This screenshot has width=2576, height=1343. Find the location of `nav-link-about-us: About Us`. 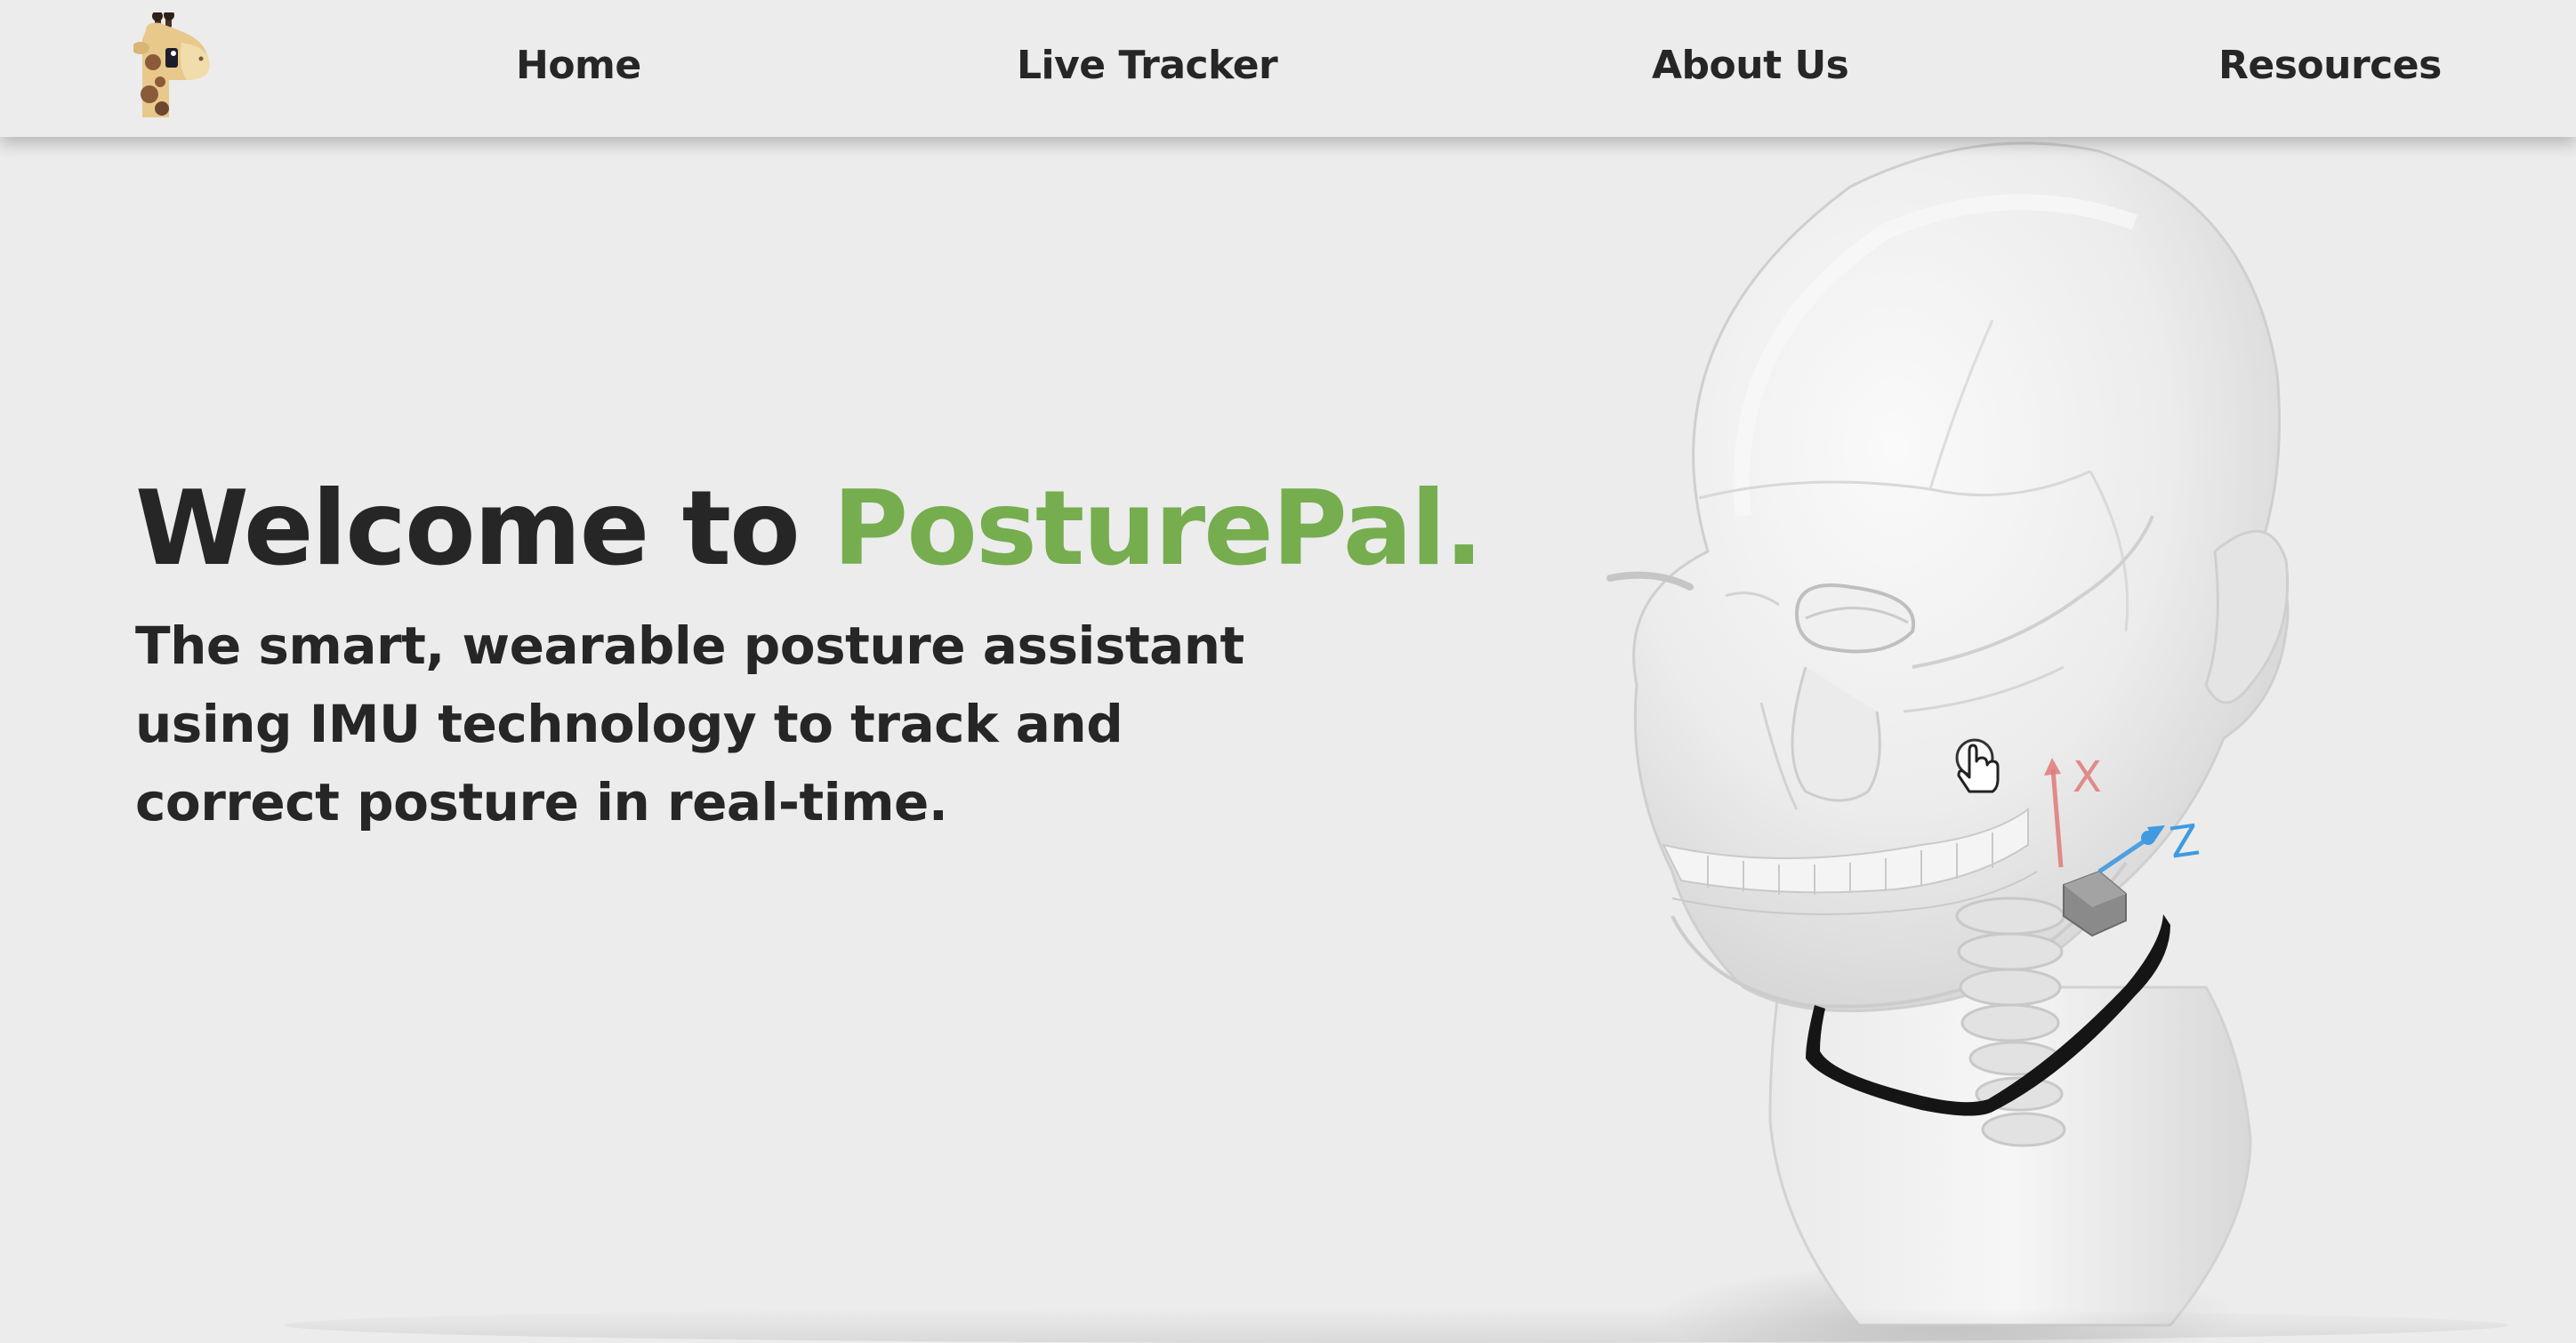

nav-link-about-us: About Us is located at coordinates (1750, 65).